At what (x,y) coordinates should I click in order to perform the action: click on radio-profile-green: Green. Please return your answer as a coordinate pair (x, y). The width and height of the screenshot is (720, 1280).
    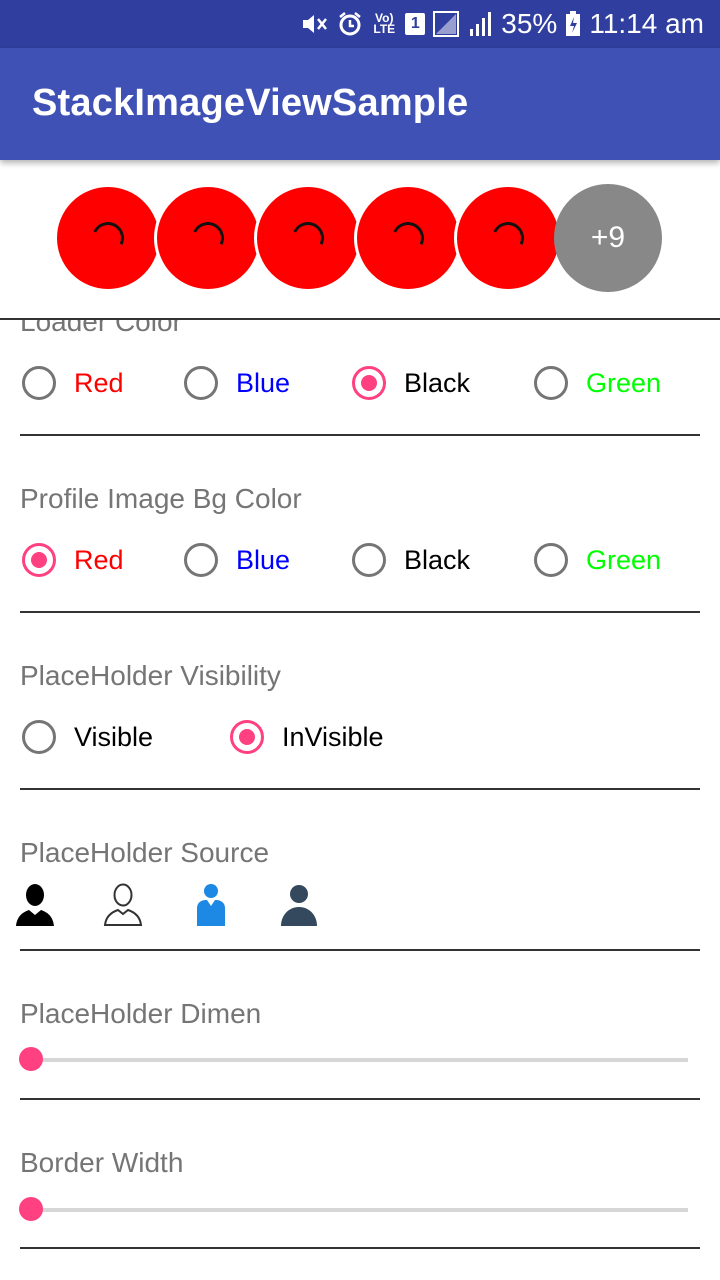
    Looking at the image, I should click on (597, 560).